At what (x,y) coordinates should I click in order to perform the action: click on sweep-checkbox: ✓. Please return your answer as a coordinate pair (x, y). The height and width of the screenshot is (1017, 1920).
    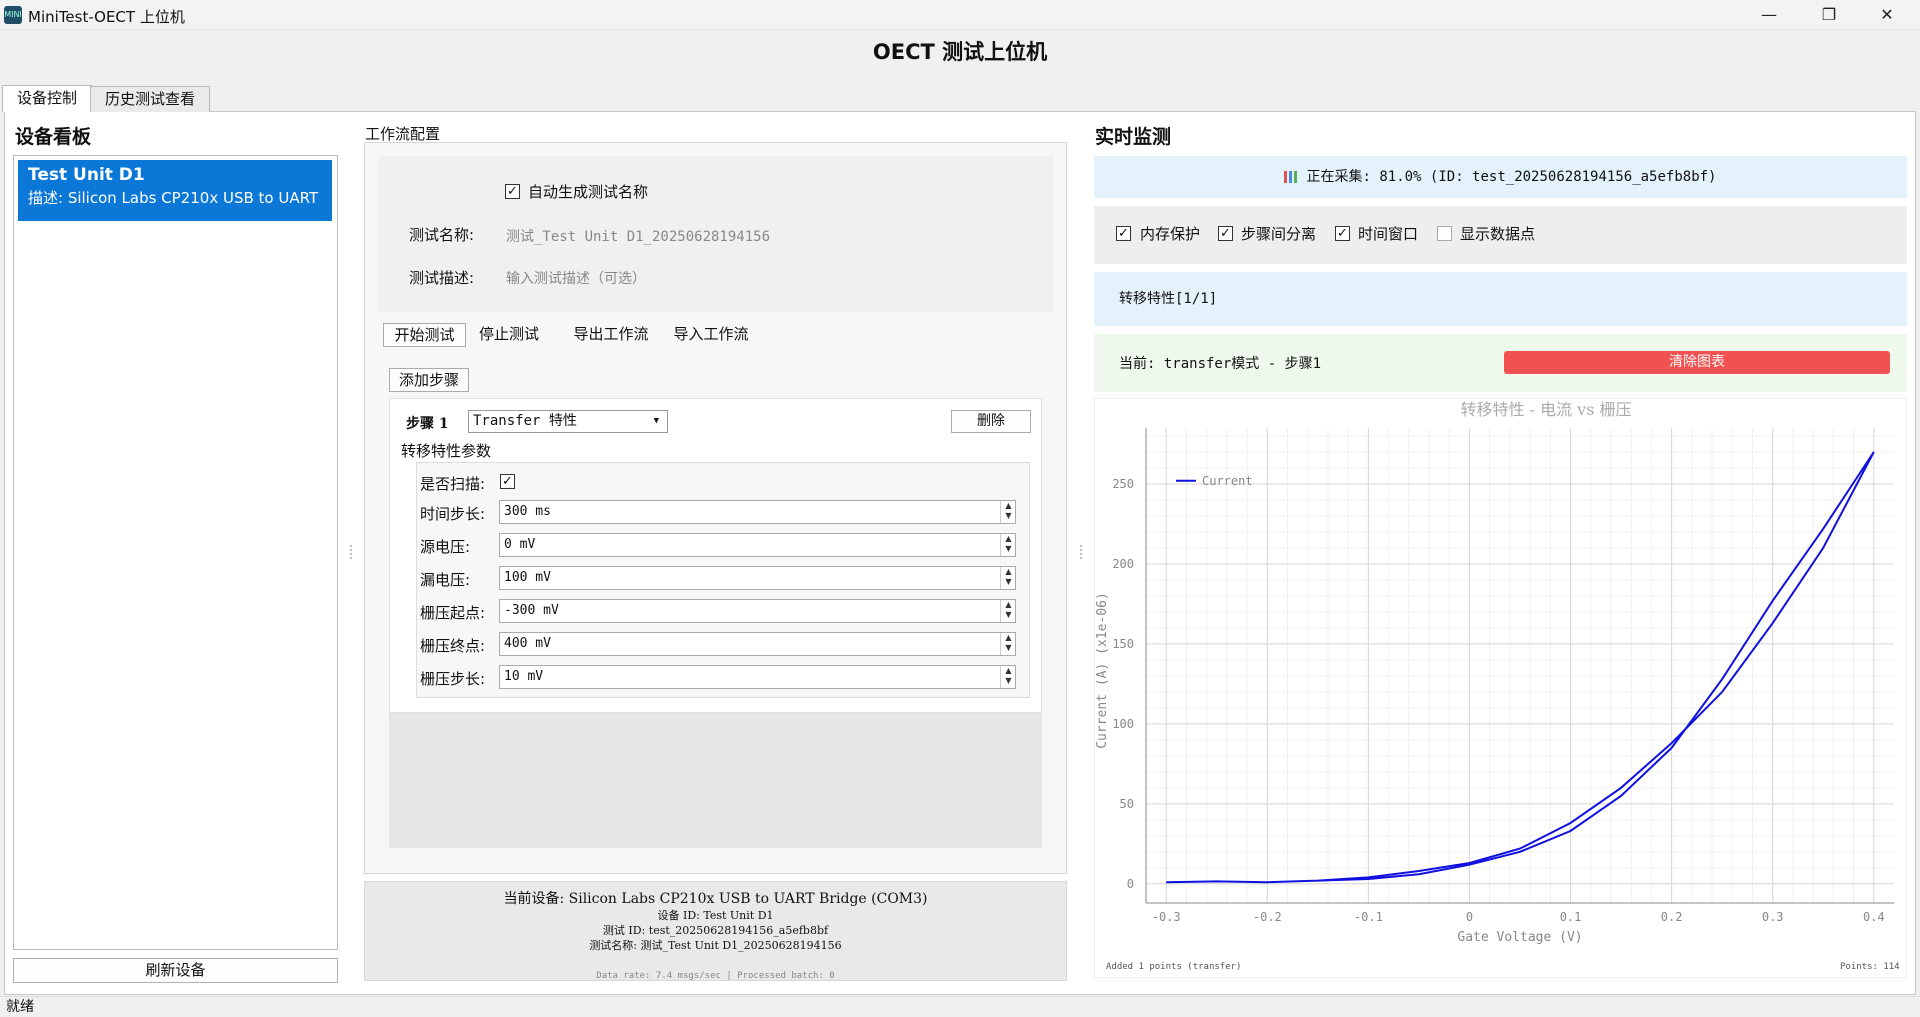
    Looking at the image, I should click on (507, 481).